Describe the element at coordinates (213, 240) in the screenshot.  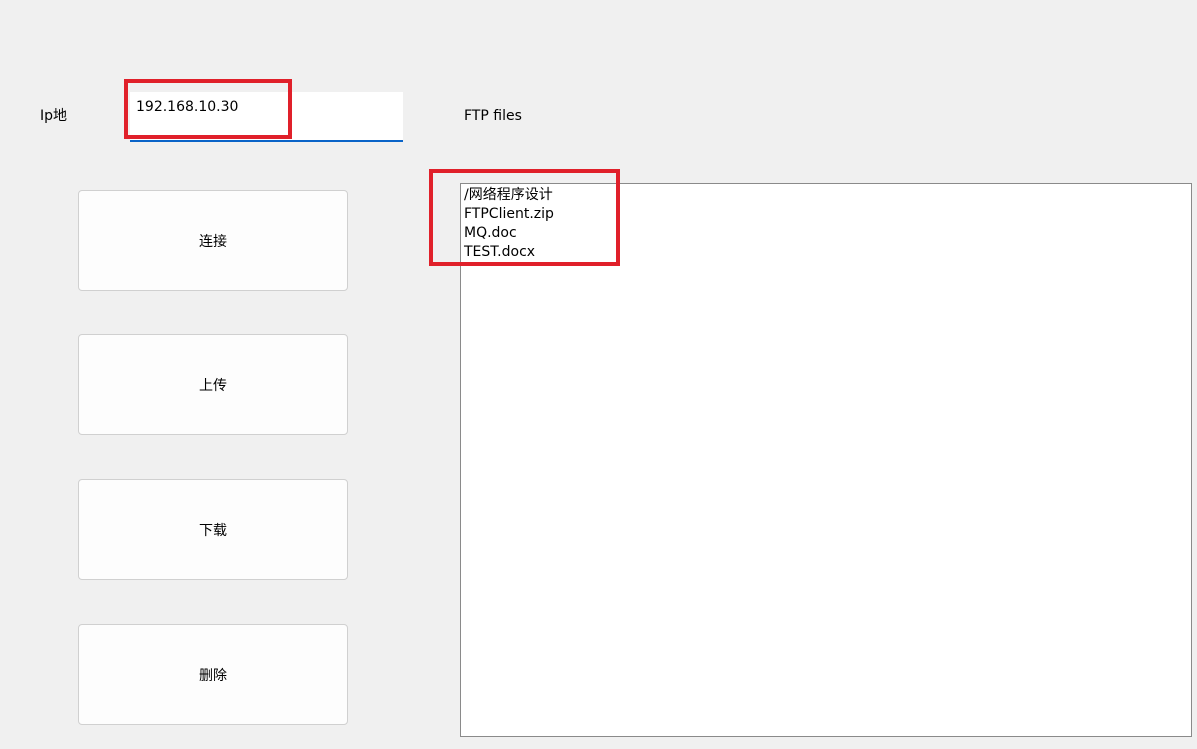
I see `connect-button: 连接` at that location.